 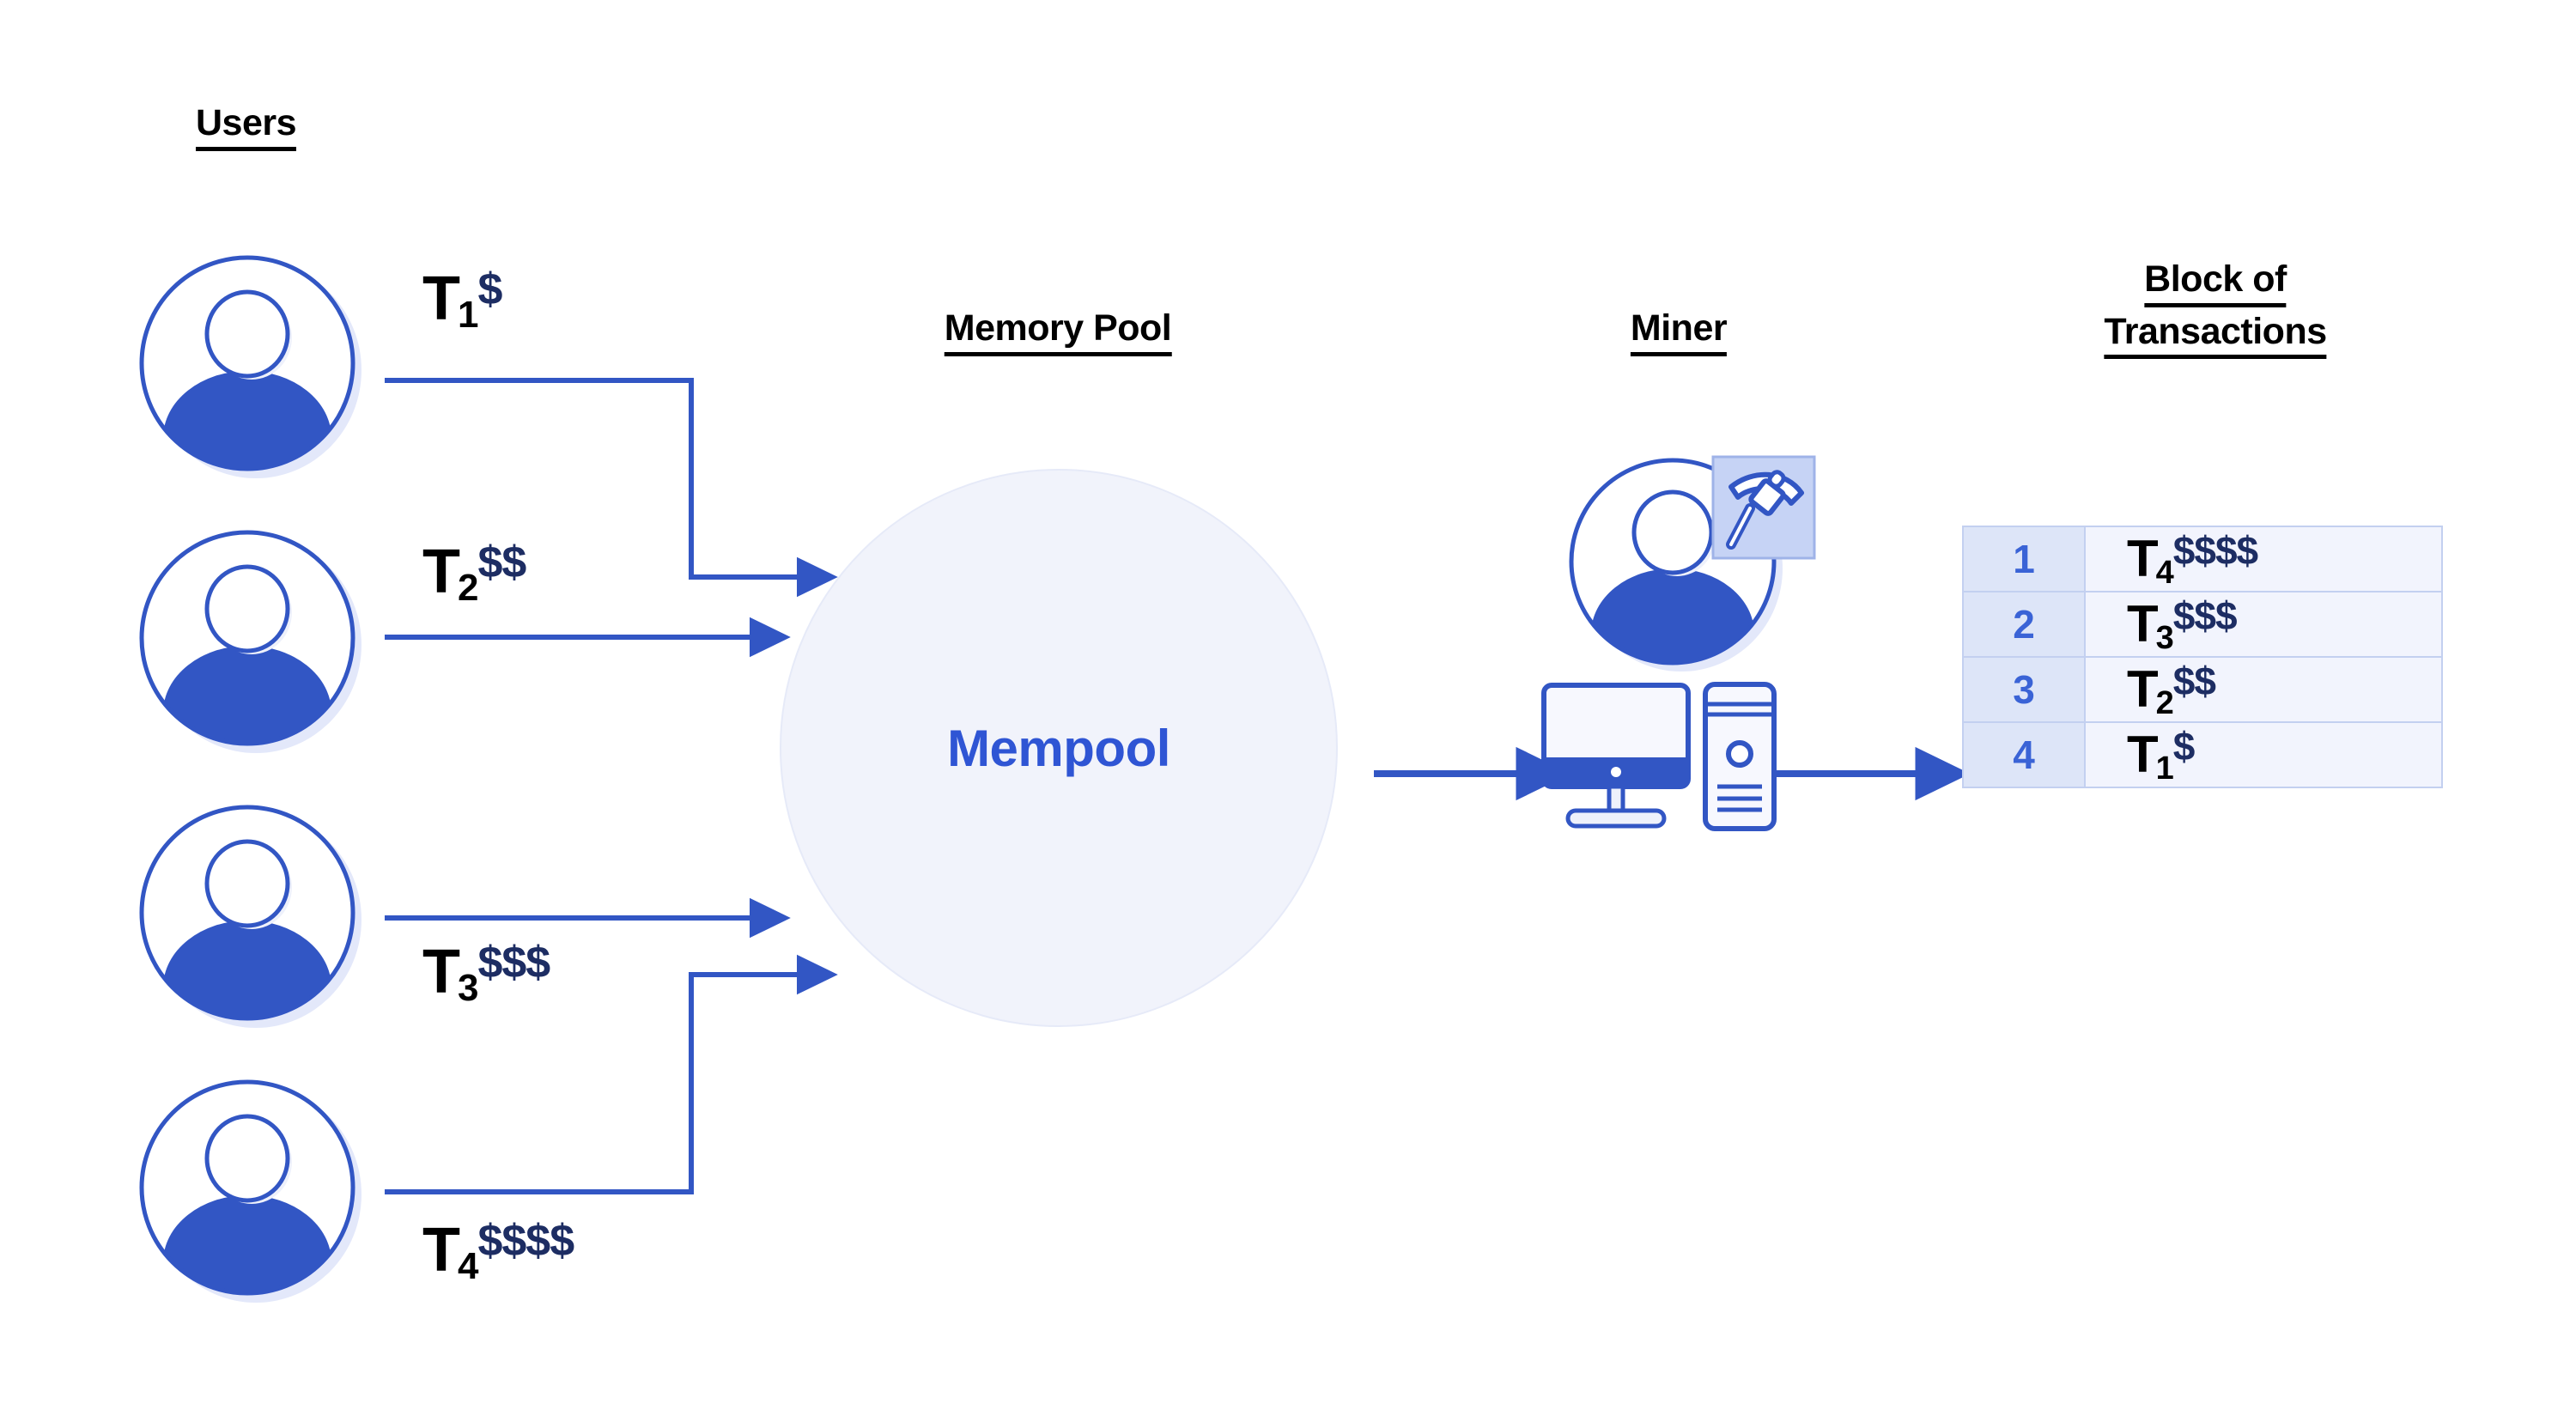 What do you see at coordinates (525, 1241) in the screenshot?
I see `tx-fee-4: $$$$` at bounding box center [525, 1241].